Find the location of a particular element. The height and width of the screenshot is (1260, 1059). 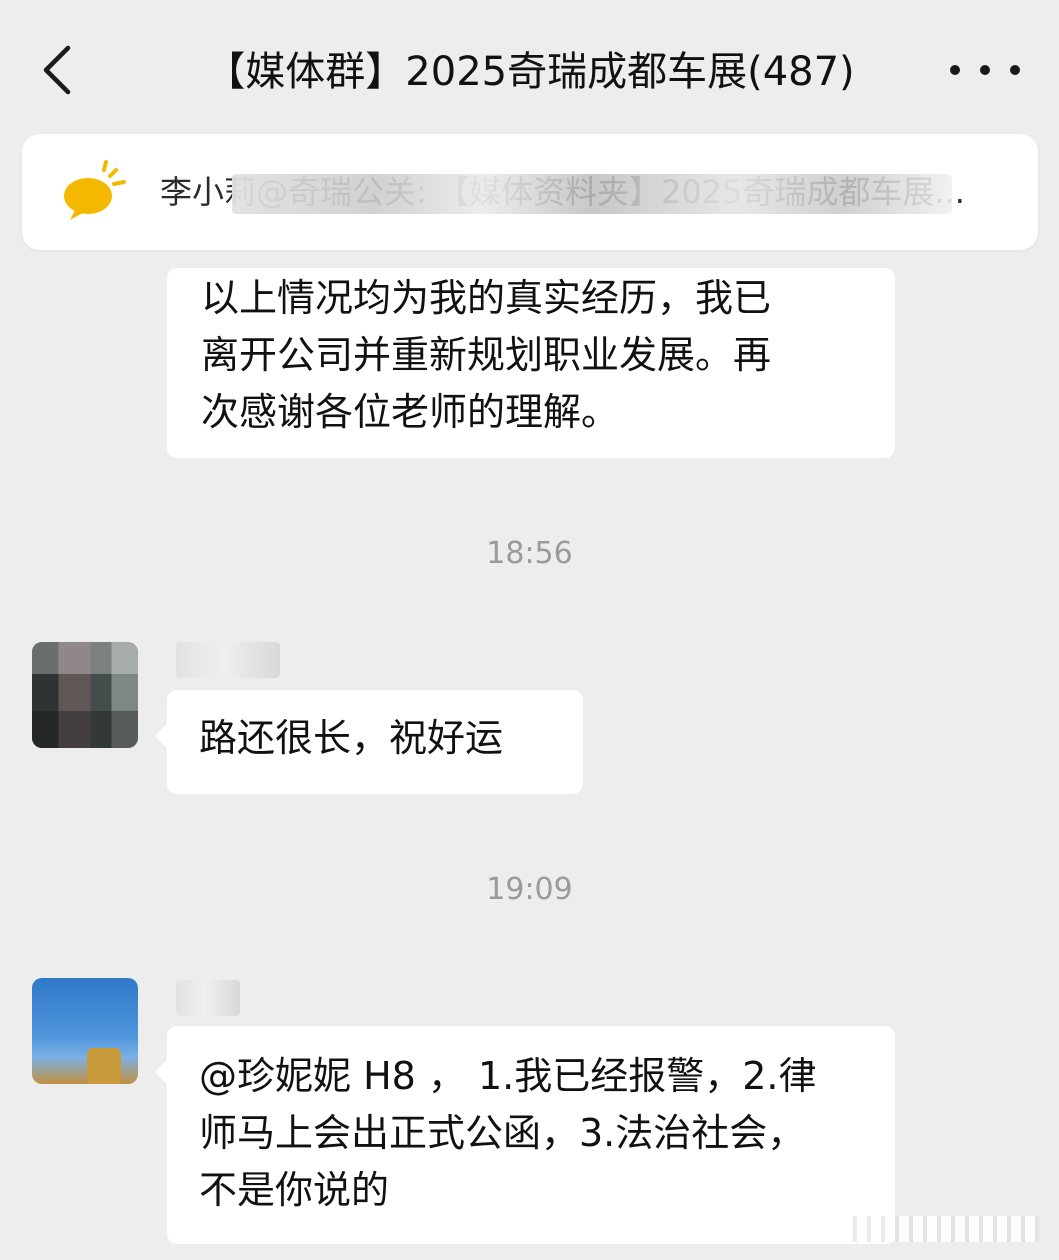

message-line: 路还很长，祝好运 is located at coordinates (351, 738).